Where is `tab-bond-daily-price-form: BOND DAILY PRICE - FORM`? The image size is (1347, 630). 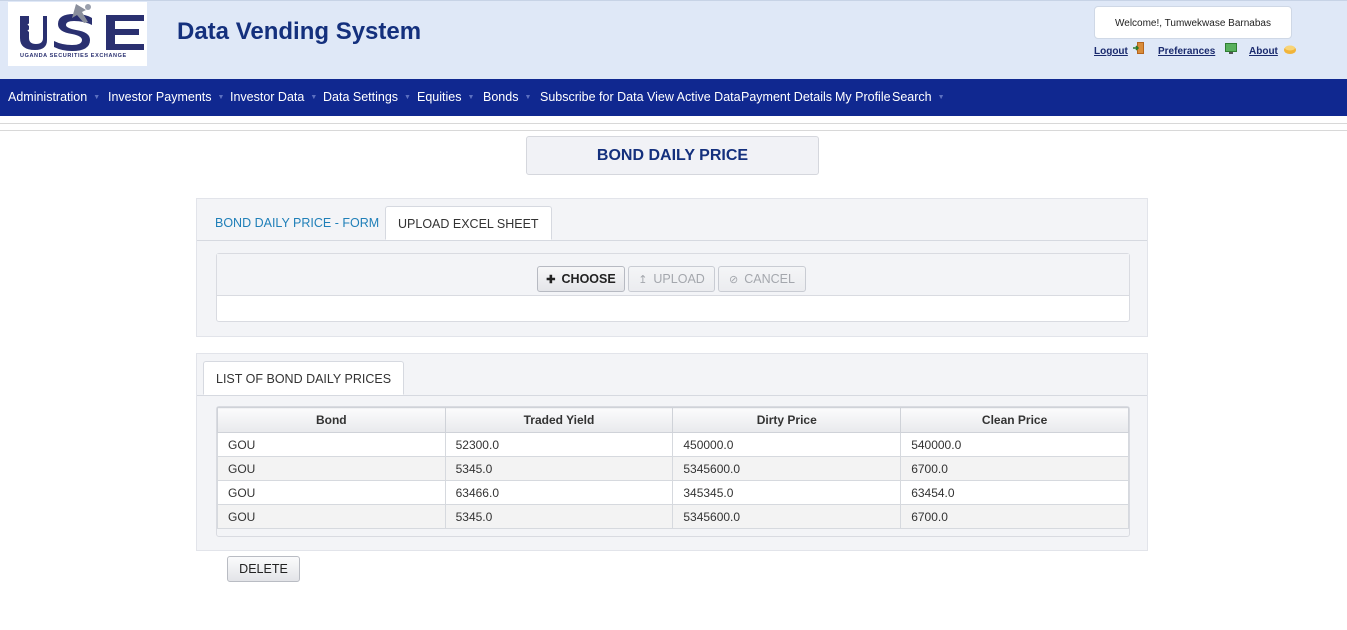 tab-bond-daily-price-form: BOND DAILY PRICE - FORM is located at coordinates (297, 223).